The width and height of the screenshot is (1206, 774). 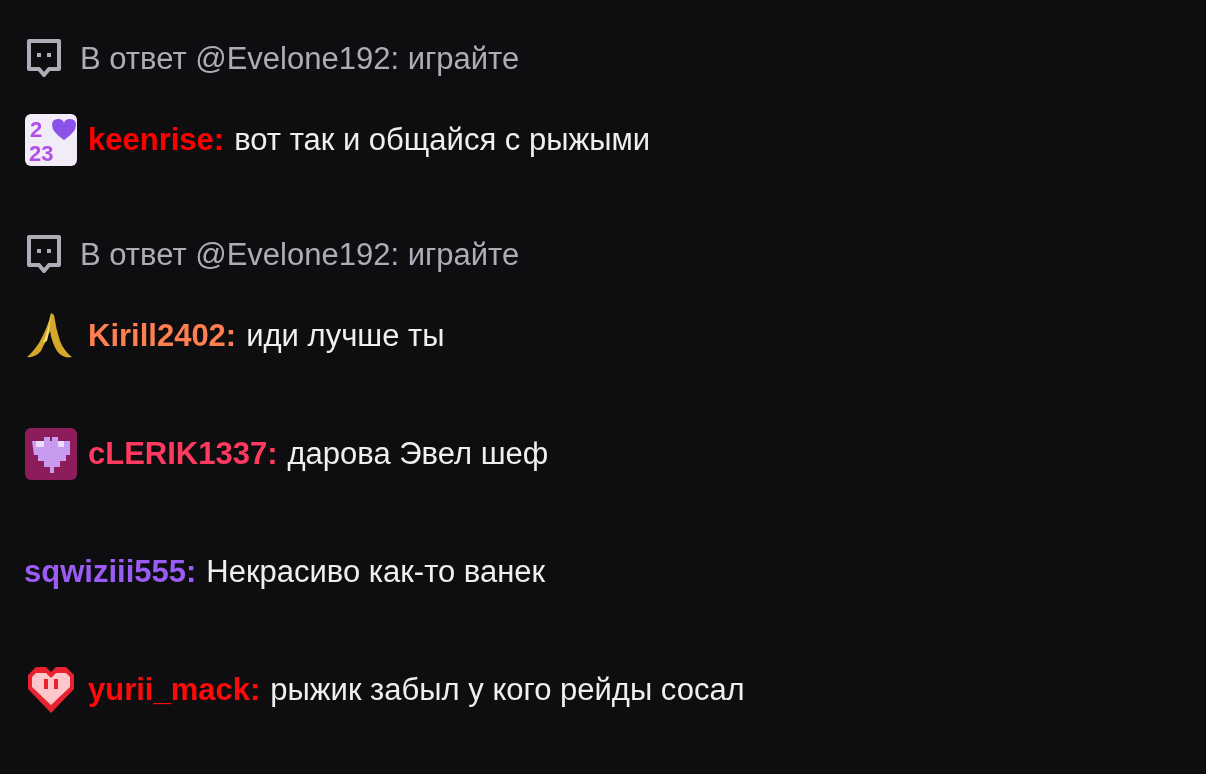 What do you see at coordinates (345, 335) in the screenshot?
I see `message-text: иди лучше ты` at bounding box center [345, 335].